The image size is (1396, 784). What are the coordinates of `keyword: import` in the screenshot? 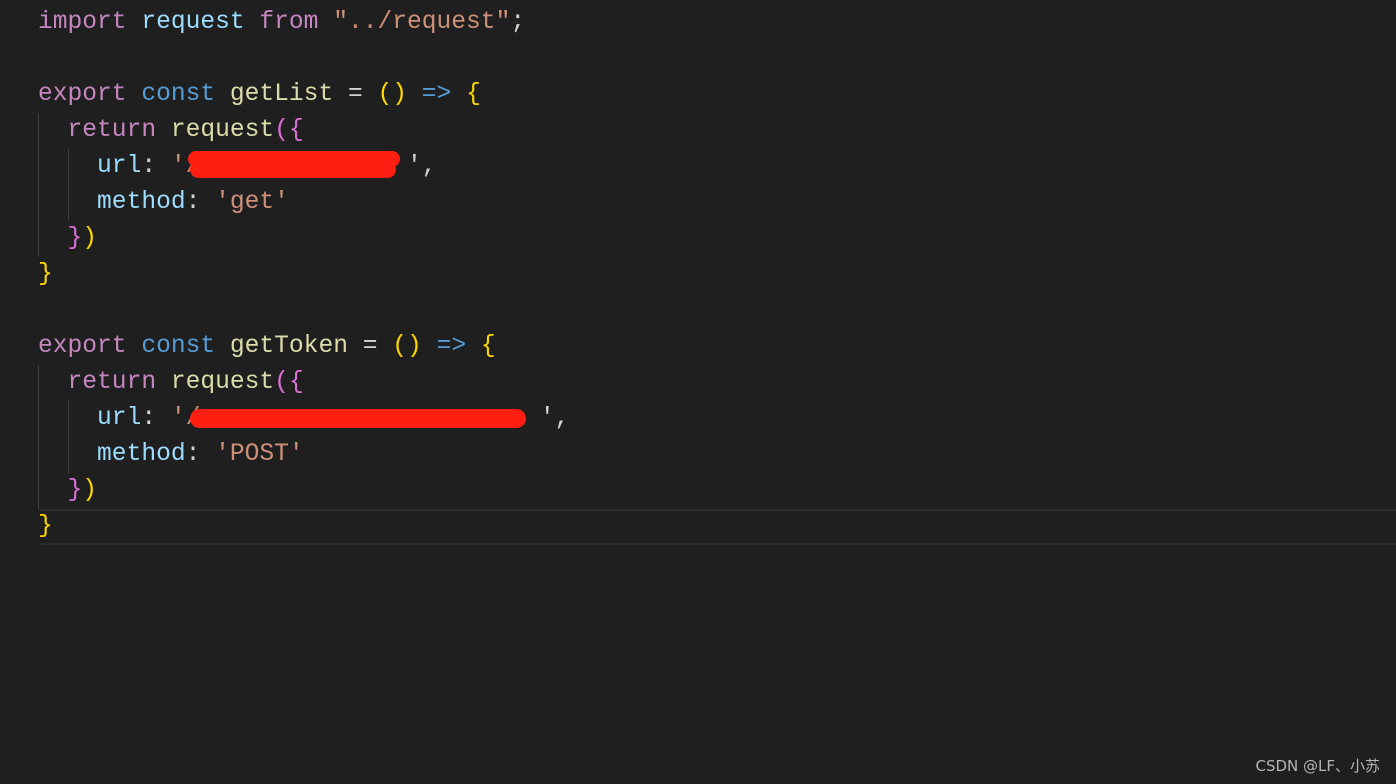 It's located at (82, 22).